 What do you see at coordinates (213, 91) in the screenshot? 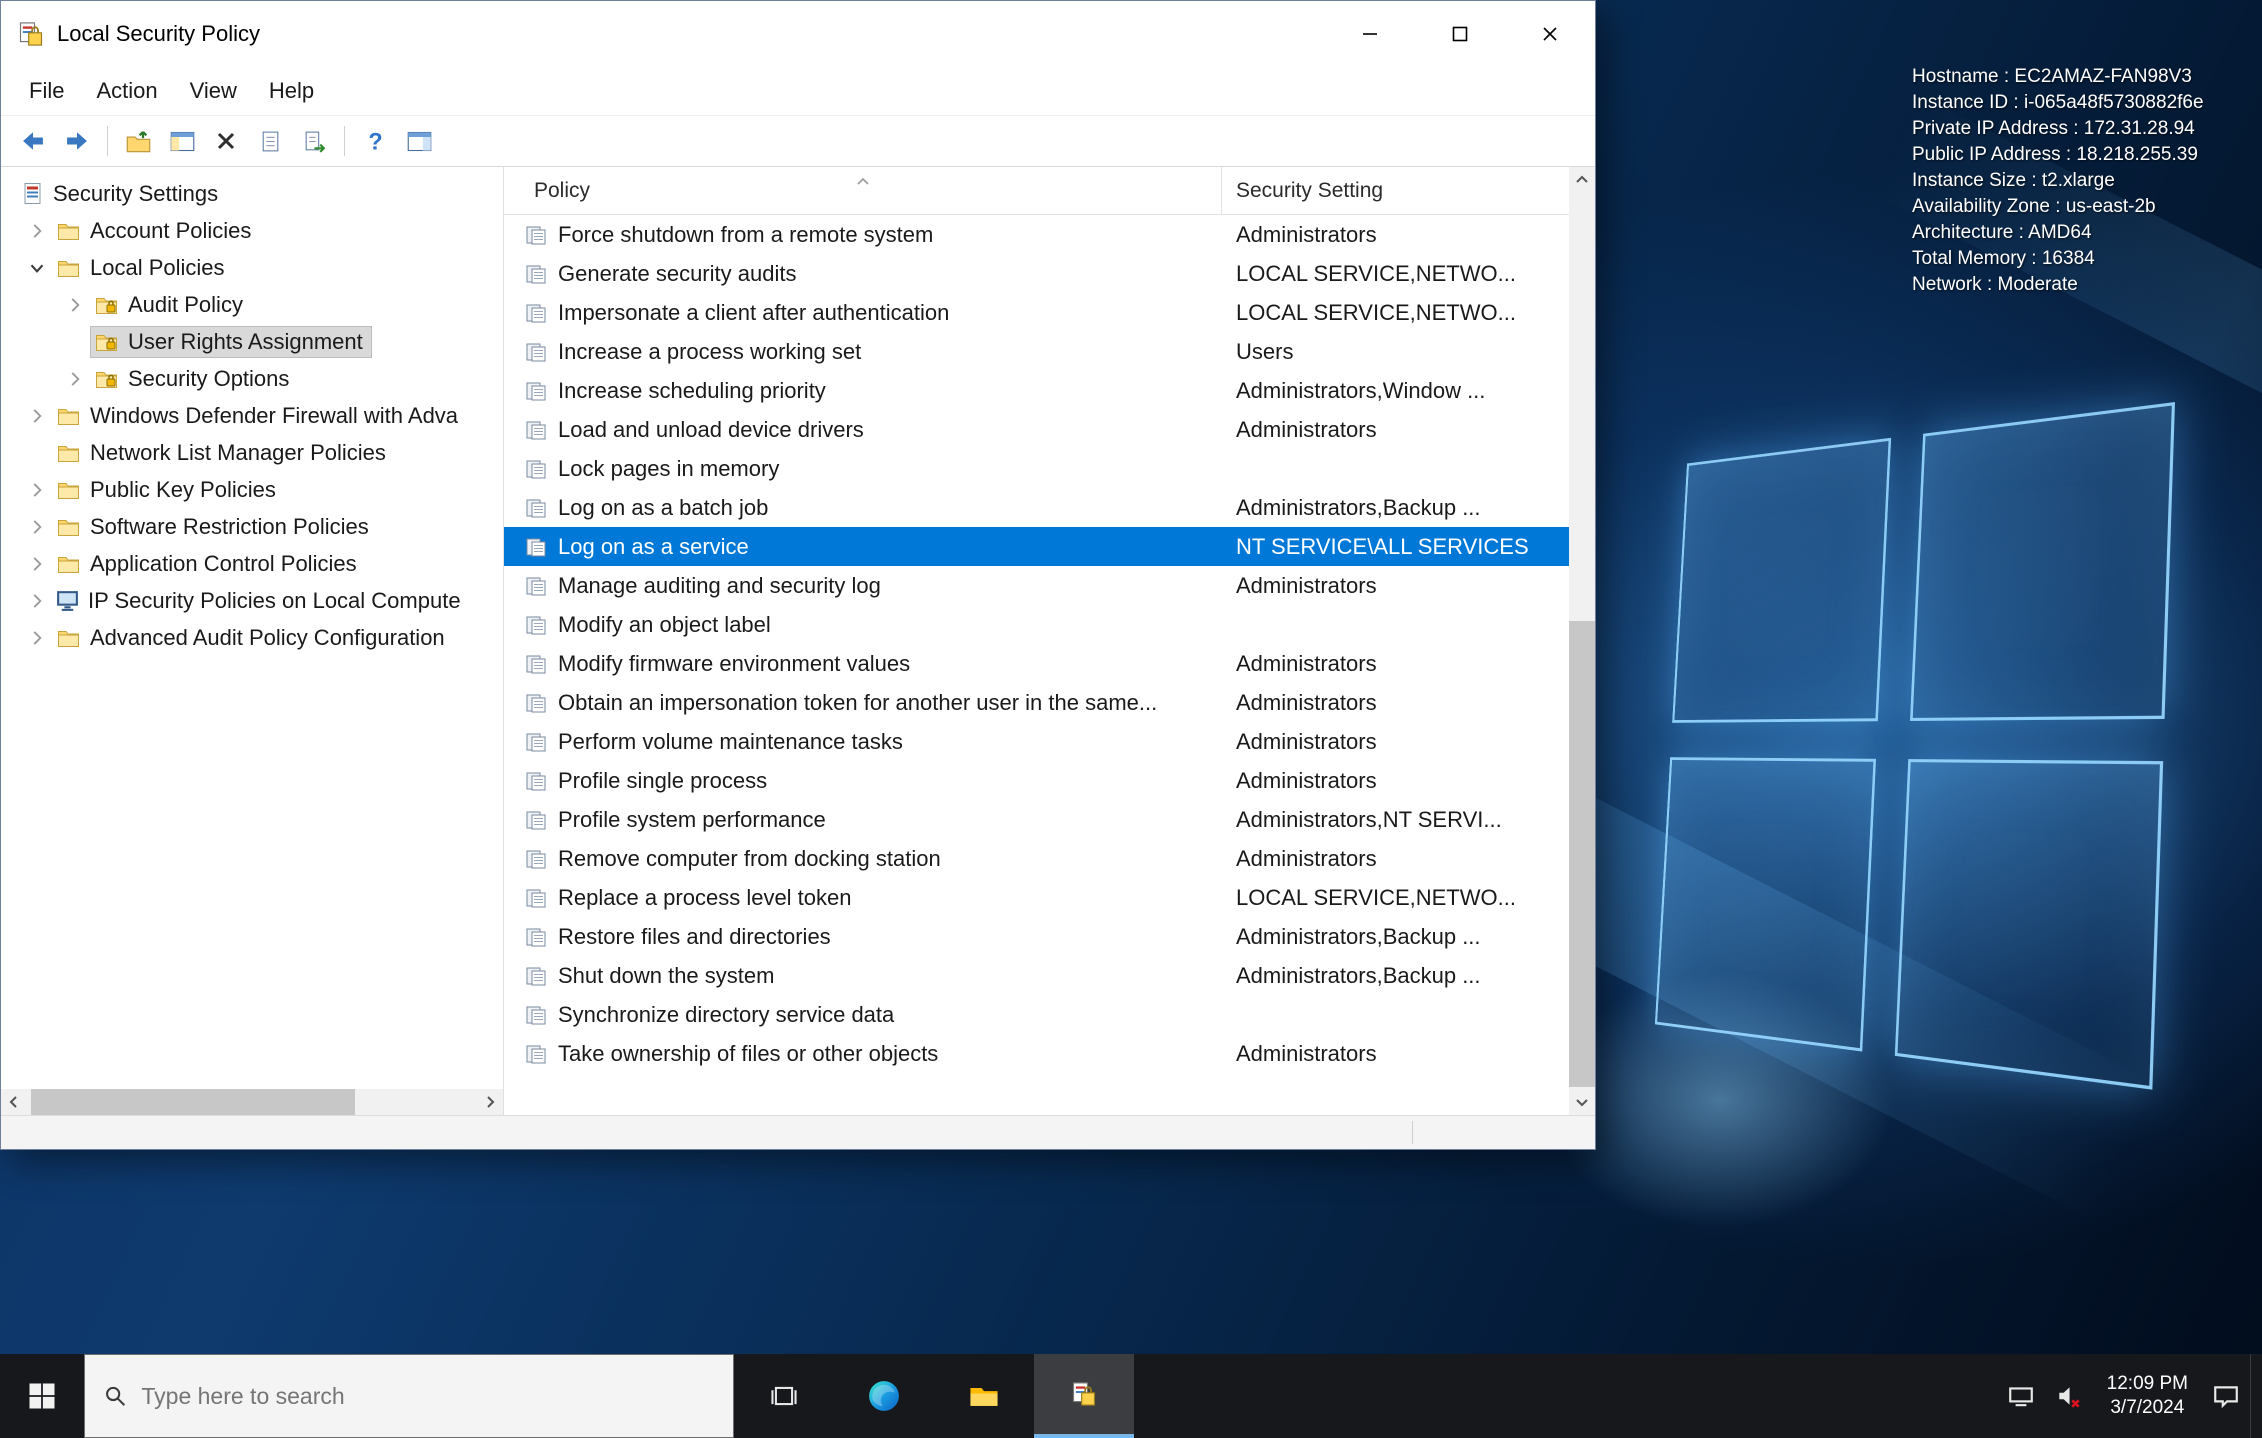
I see `menu-view: View` at bounding box center [213, 91].